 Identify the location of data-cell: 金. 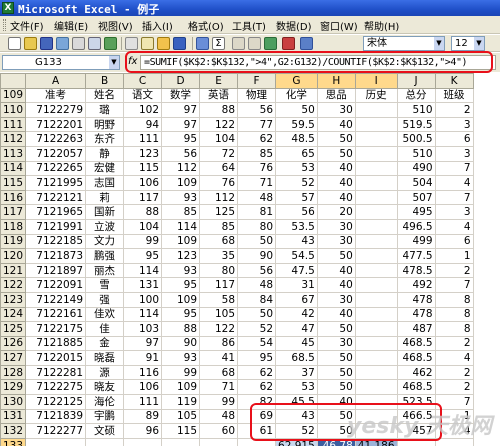
(105, 343).